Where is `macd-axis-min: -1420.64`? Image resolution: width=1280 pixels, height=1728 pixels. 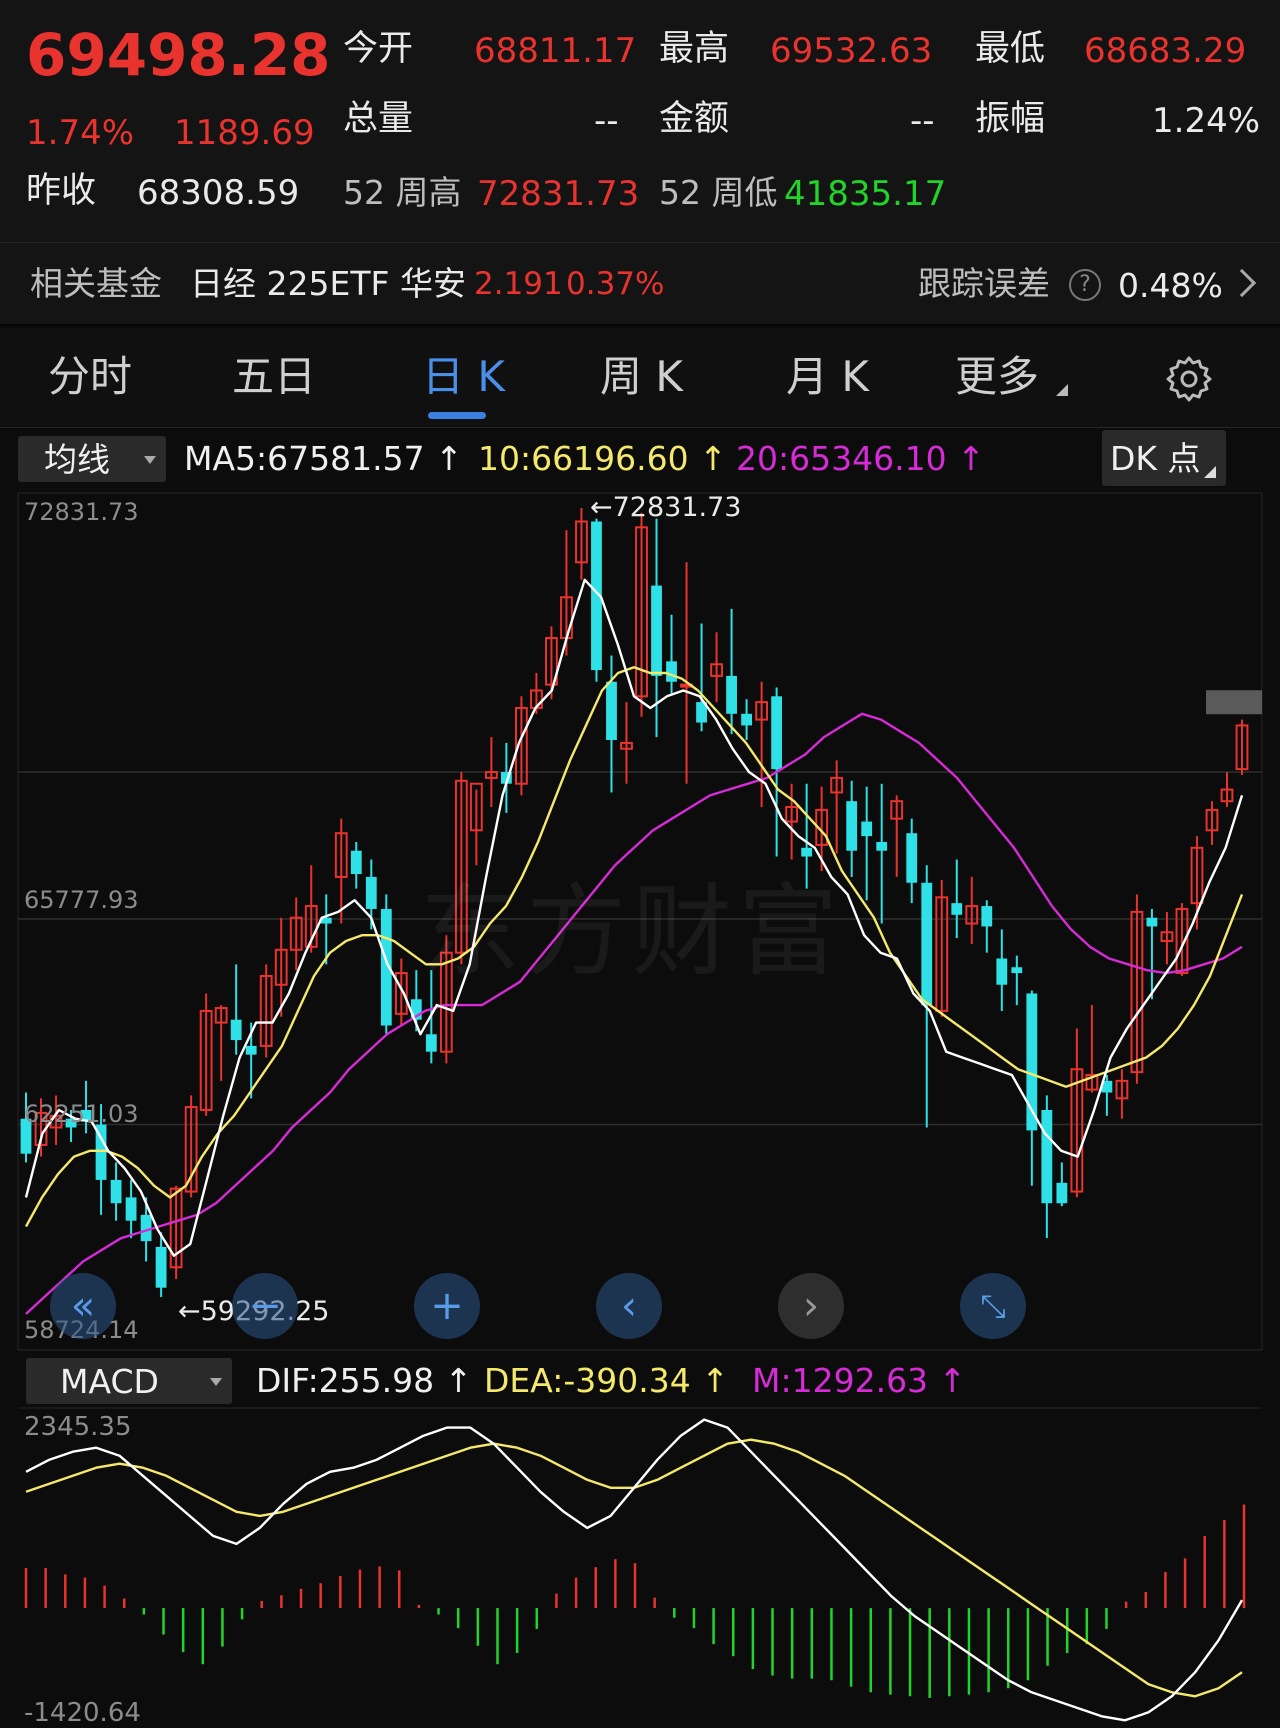 macd-axis-min: -1420.64 is located at coordinates (82, 1713).